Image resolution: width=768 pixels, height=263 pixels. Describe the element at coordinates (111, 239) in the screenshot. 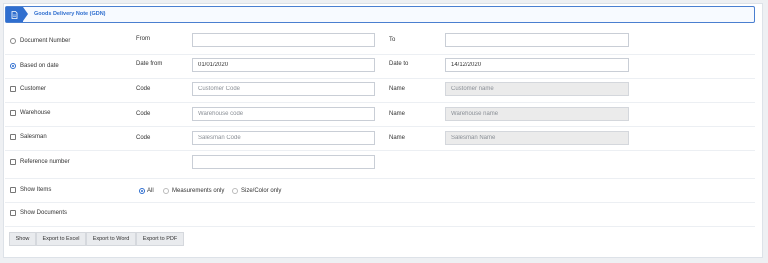

I see `export-word-button: Export to Word` at that location.